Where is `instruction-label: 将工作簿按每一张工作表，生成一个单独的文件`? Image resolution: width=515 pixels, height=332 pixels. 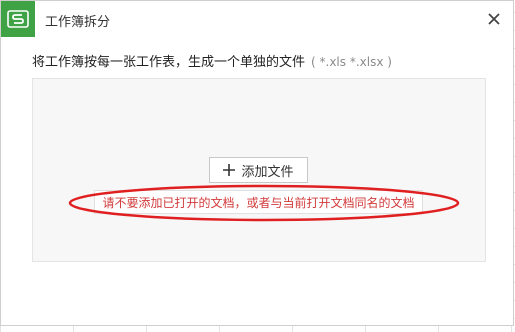
instruction-label: 将工作簿按每一张工作表，生成一个单独的文件 is located at coordinates (169, 62).